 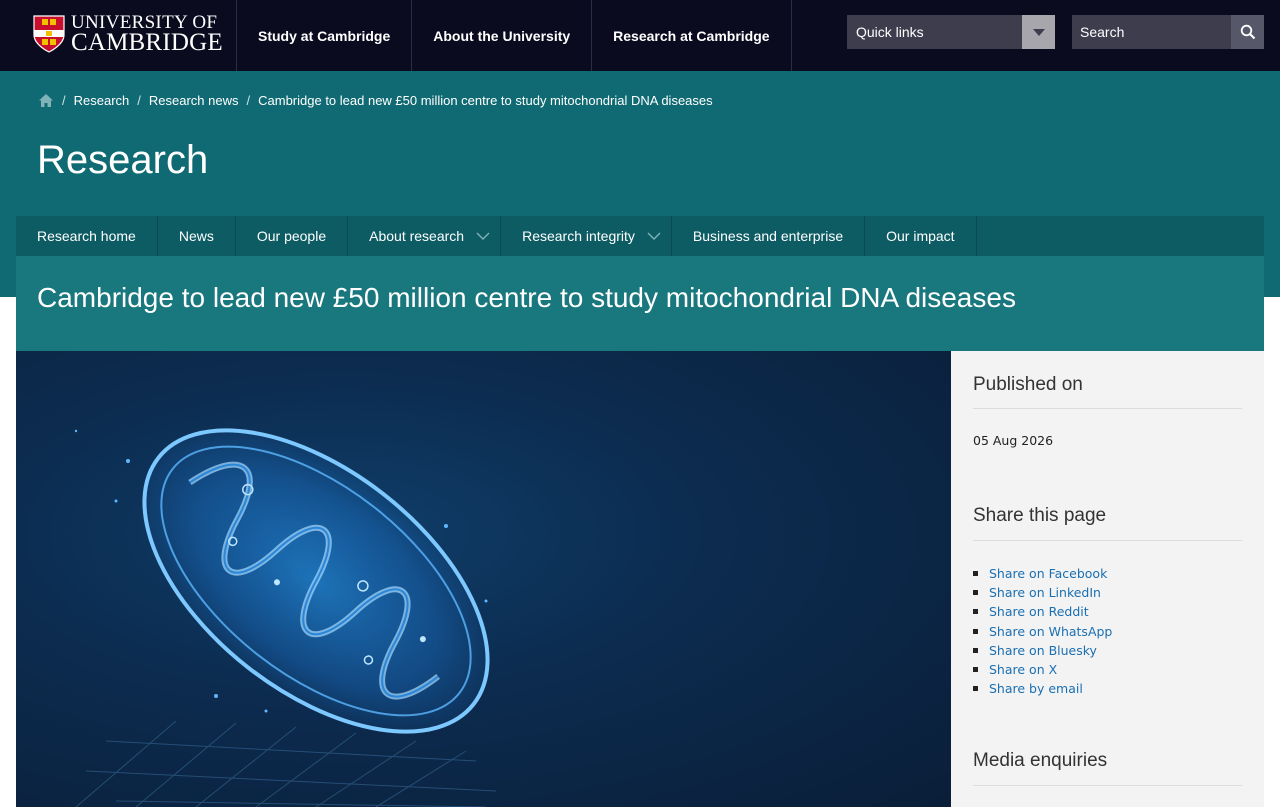 I want to click on quick-links-toggle, so click(x=1038, y=32).